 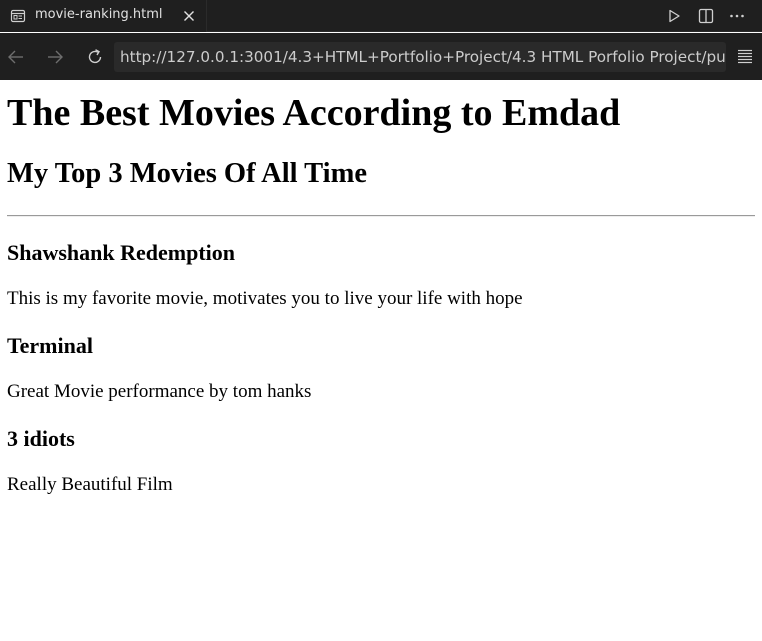 What do you see at coordinates (55, 57) in the screenshot?
I see `arrow-right-icon` at bounding box center [55, 57].